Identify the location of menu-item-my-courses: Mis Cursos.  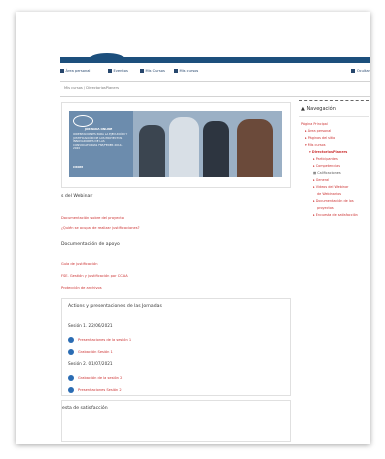
(152, 71).